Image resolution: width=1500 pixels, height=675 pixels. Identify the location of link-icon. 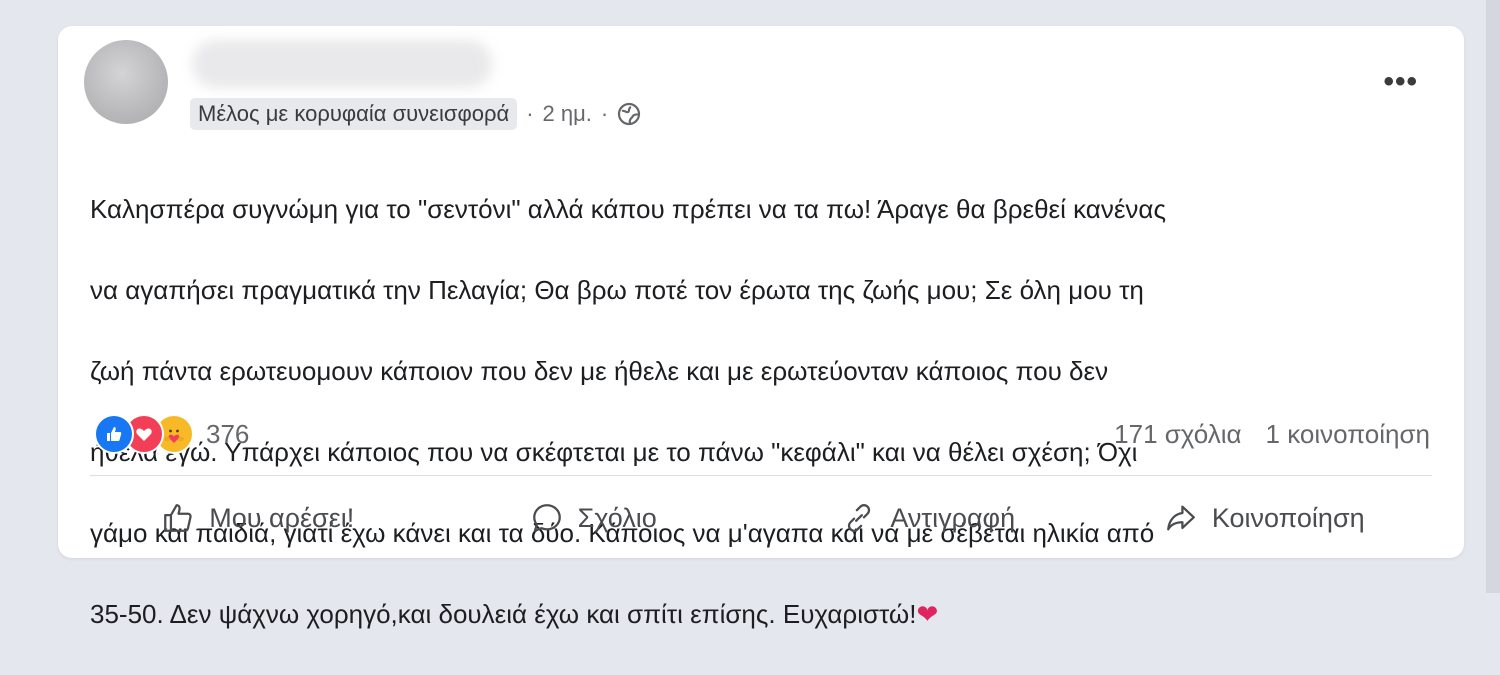
(859, 518).